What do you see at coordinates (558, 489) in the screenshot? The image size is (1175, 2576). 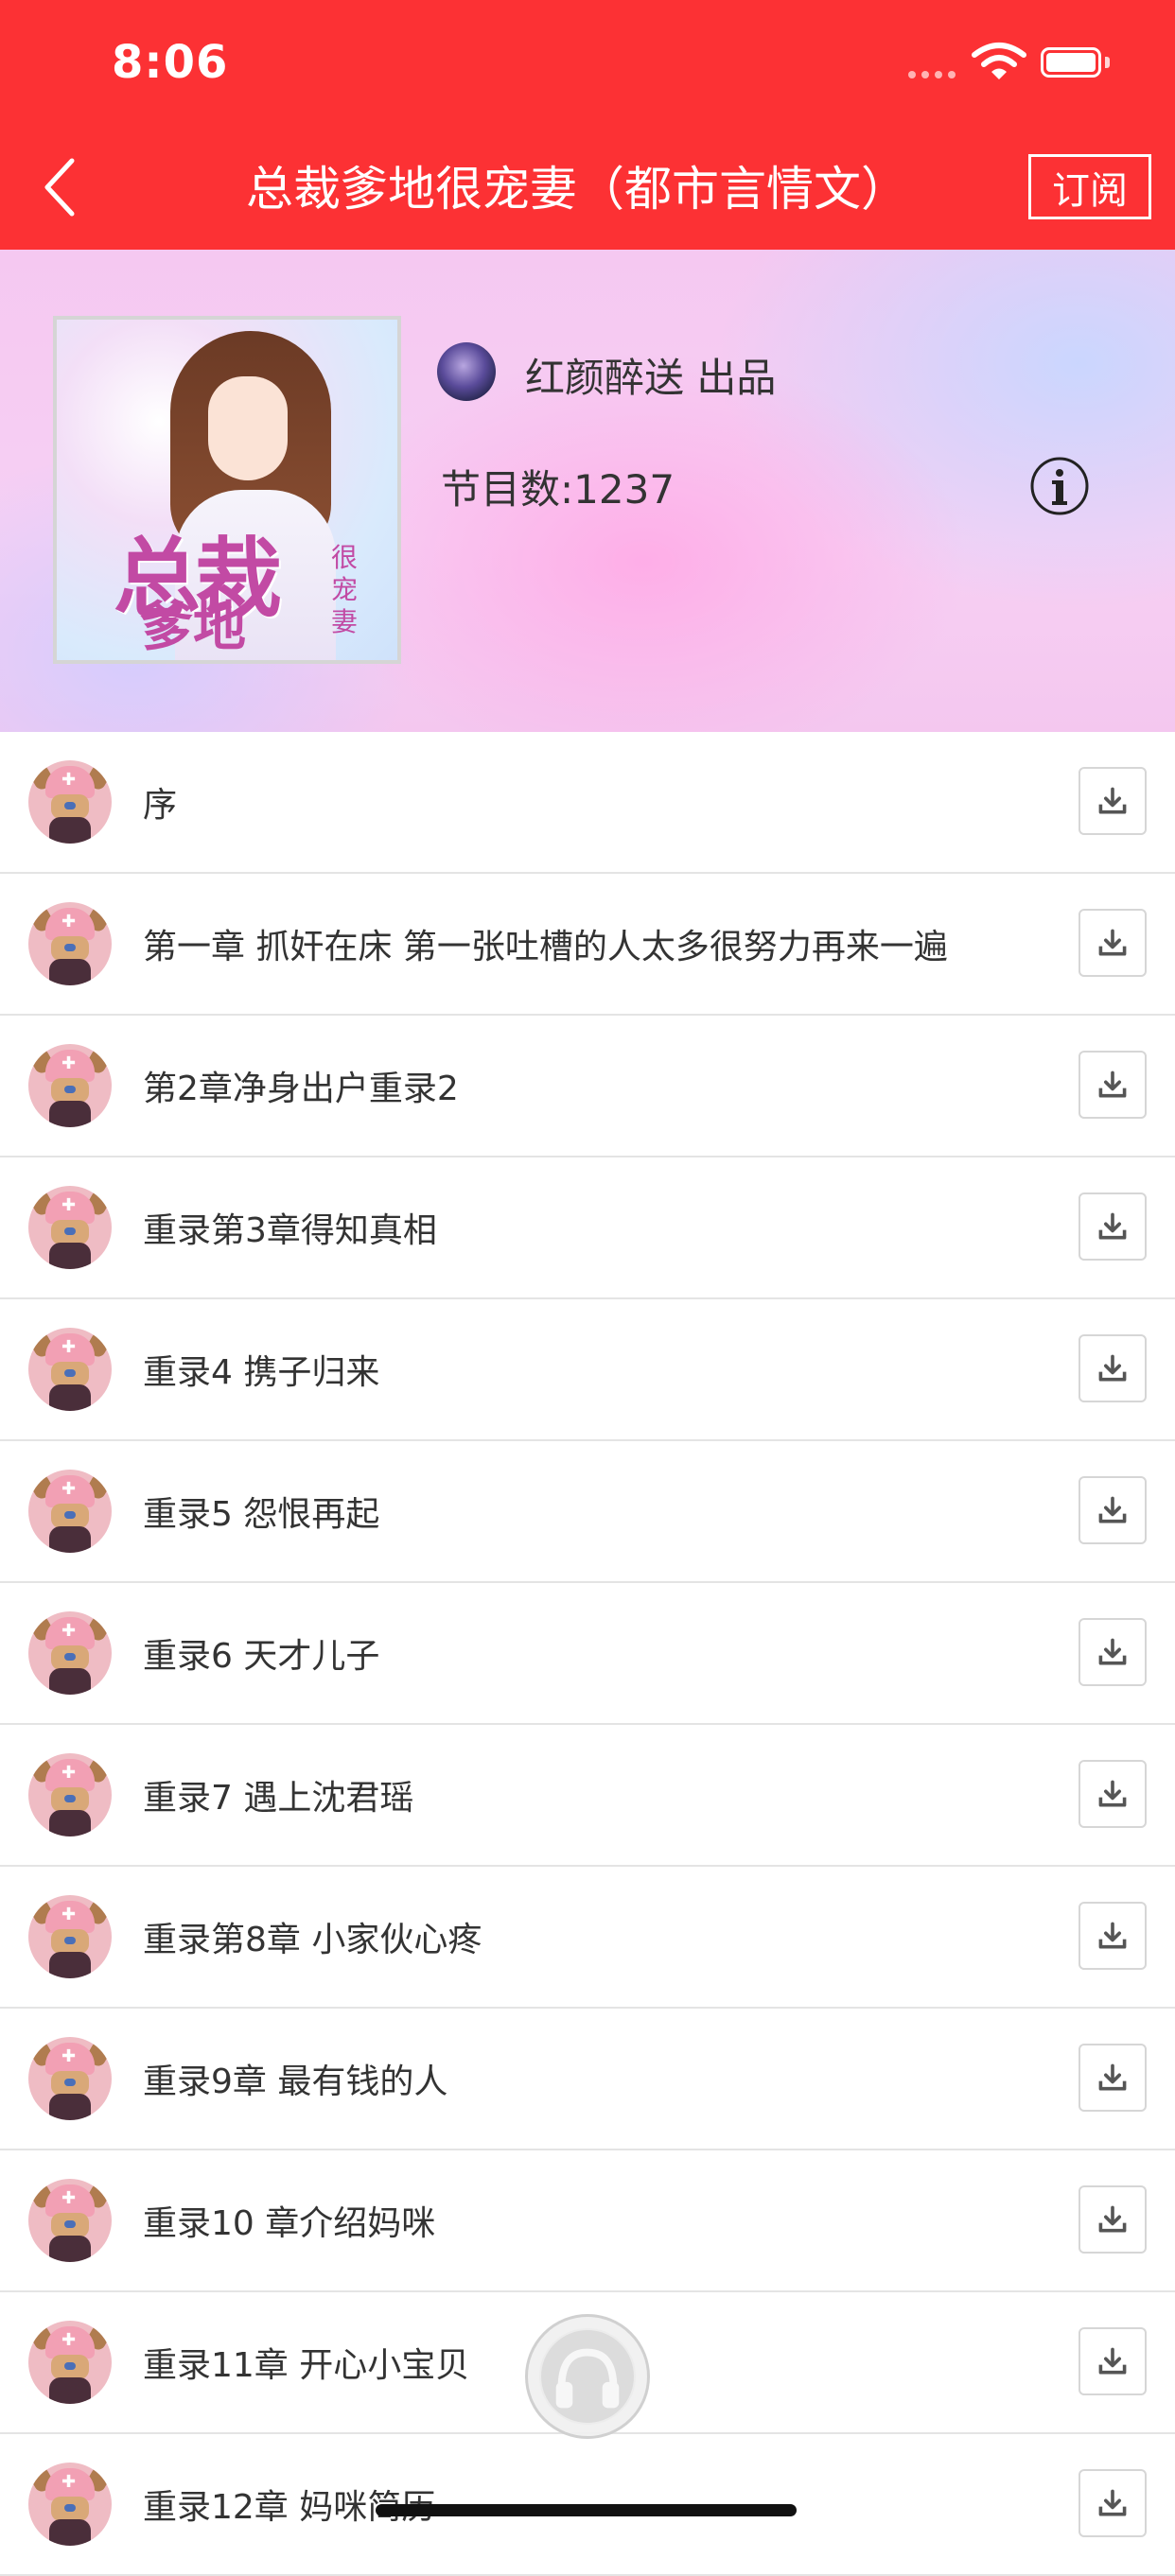 I see `episode-count: 节目数:1237` at bounding box center [558, 489].